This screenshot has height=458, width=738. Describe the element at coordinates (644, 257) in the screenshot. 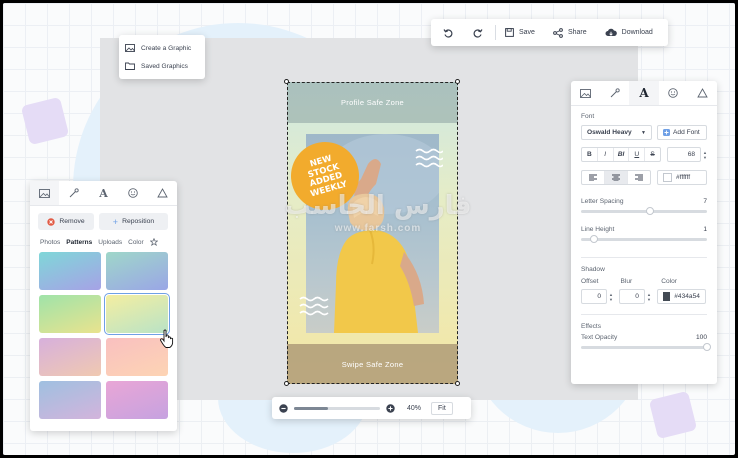

I see `section-divider` at that location.